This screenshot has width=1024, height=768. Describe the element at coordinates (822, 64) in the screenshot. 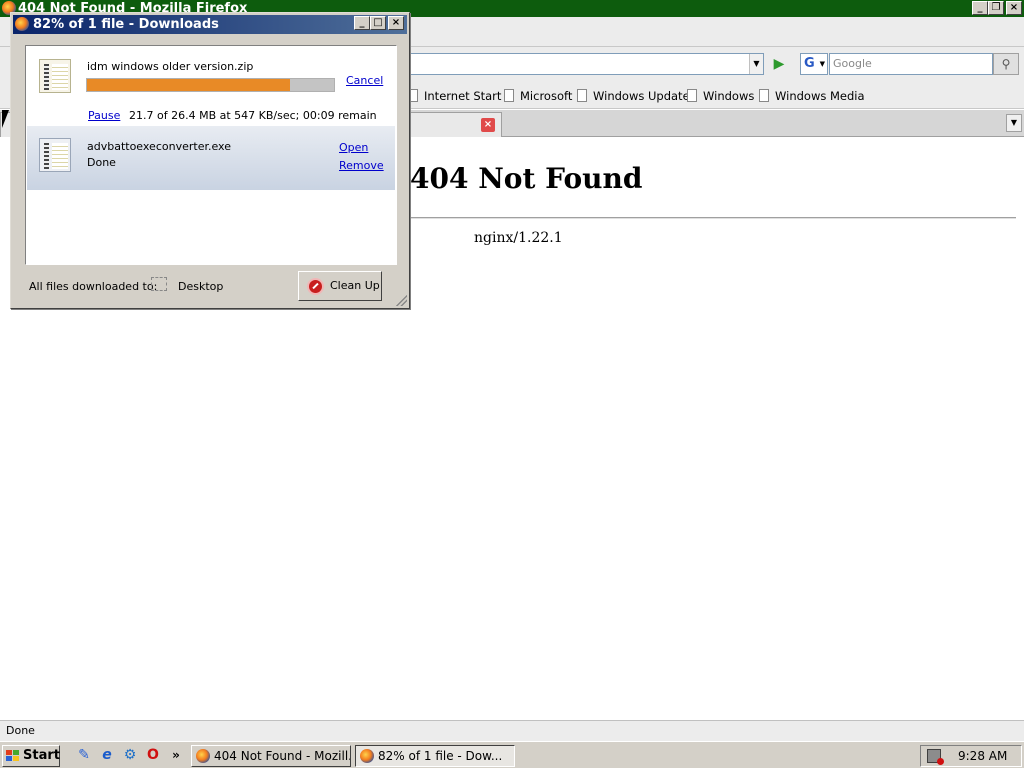

I see `chevron-down-icon: ▼` at that location.